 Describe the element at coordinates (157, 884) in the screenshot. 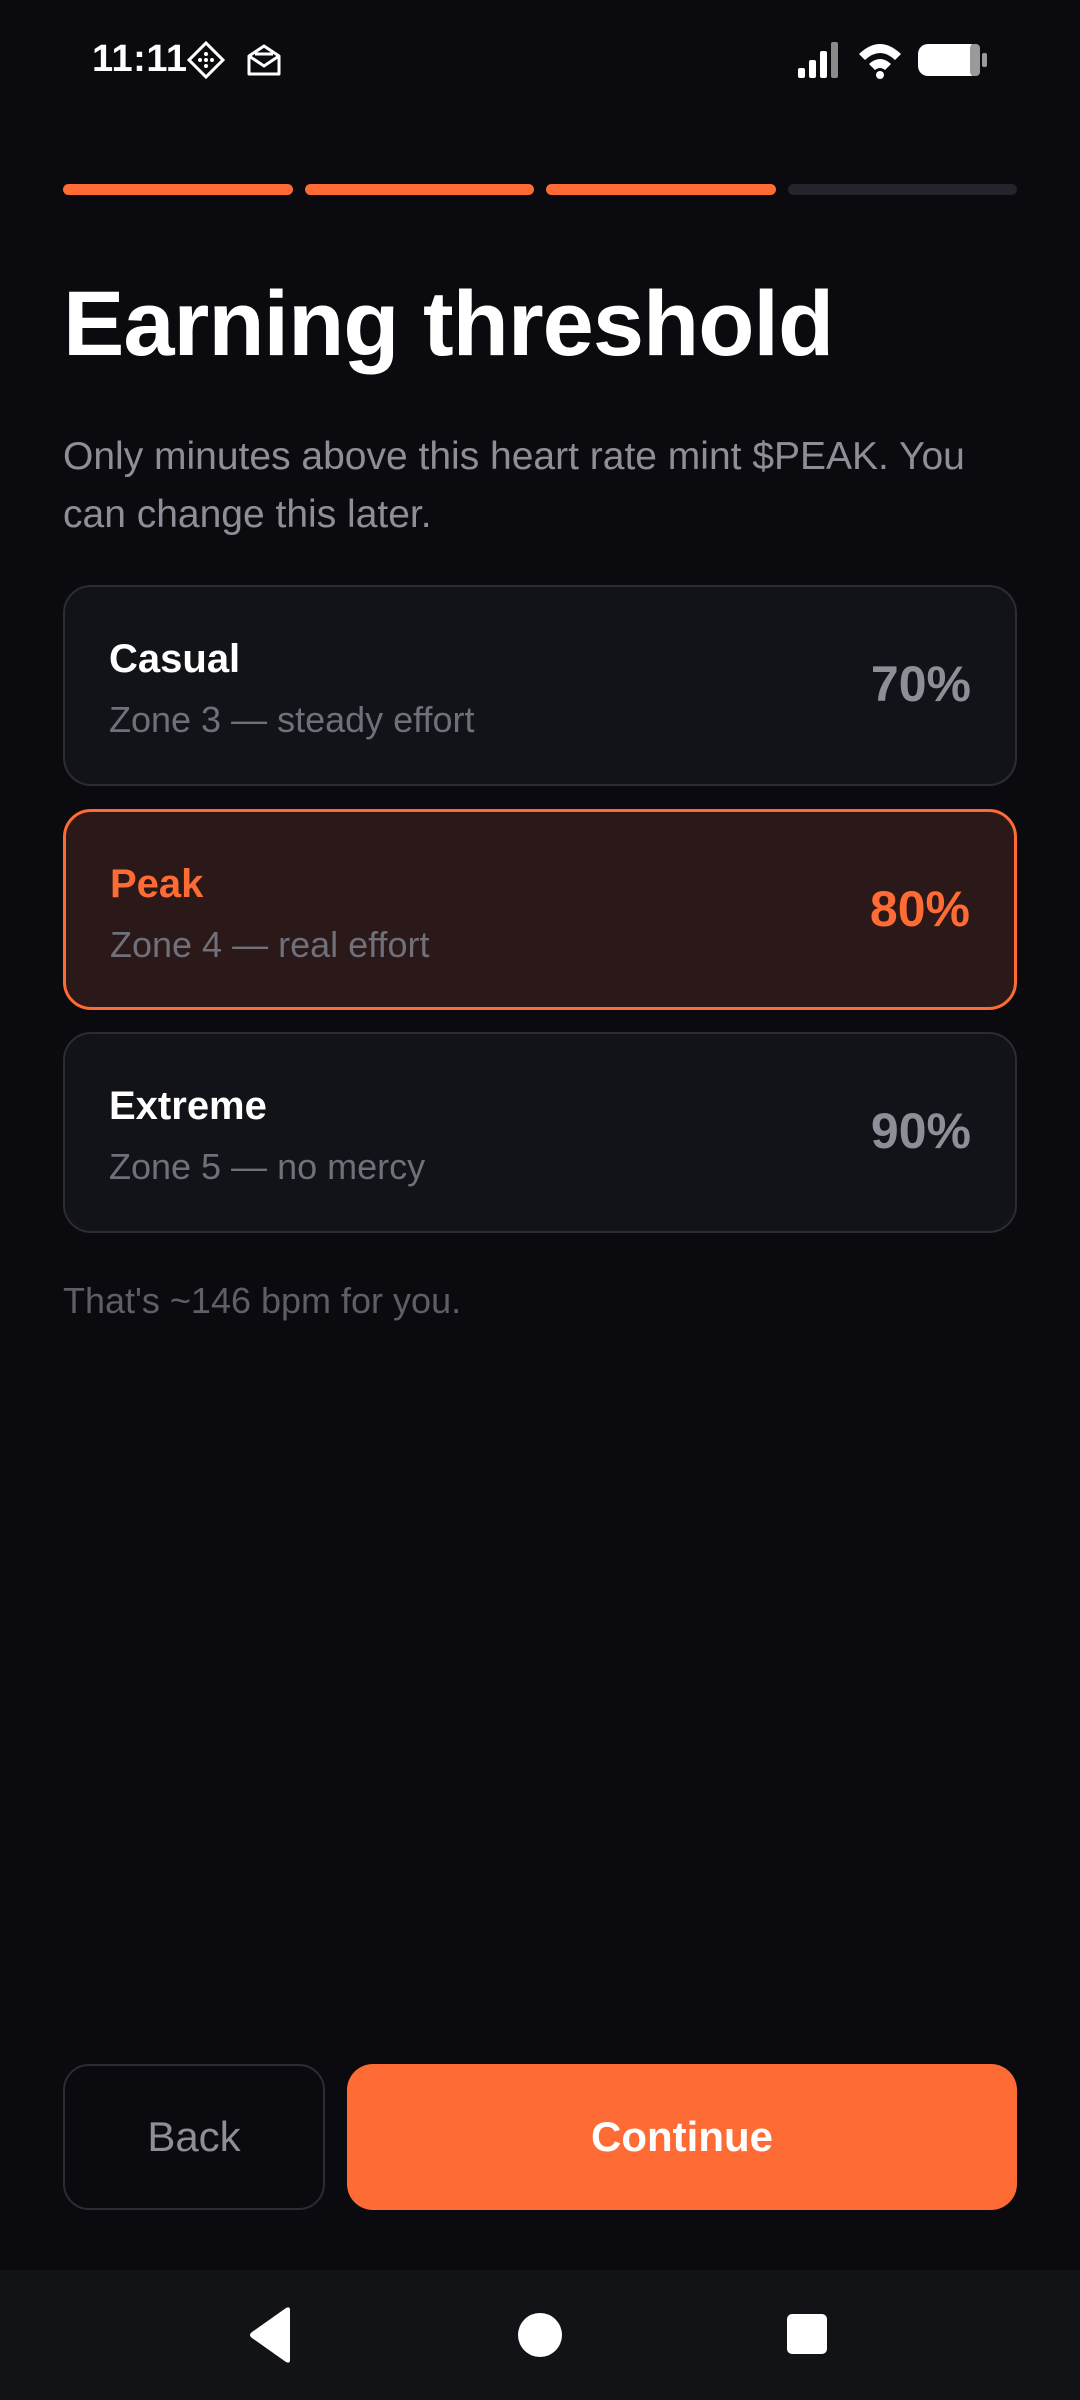

I see `option-name: Peak` at that location.